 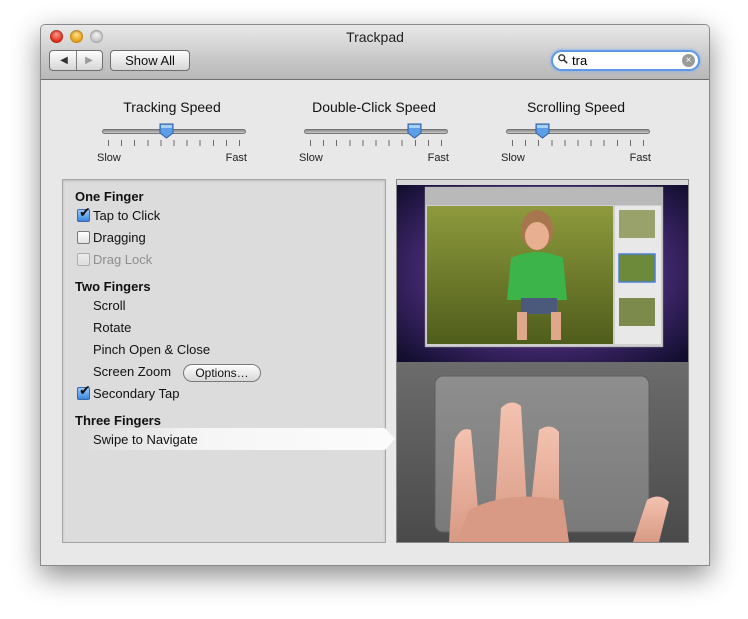 I want to click on menu-bar, so click(x=542, y=182).